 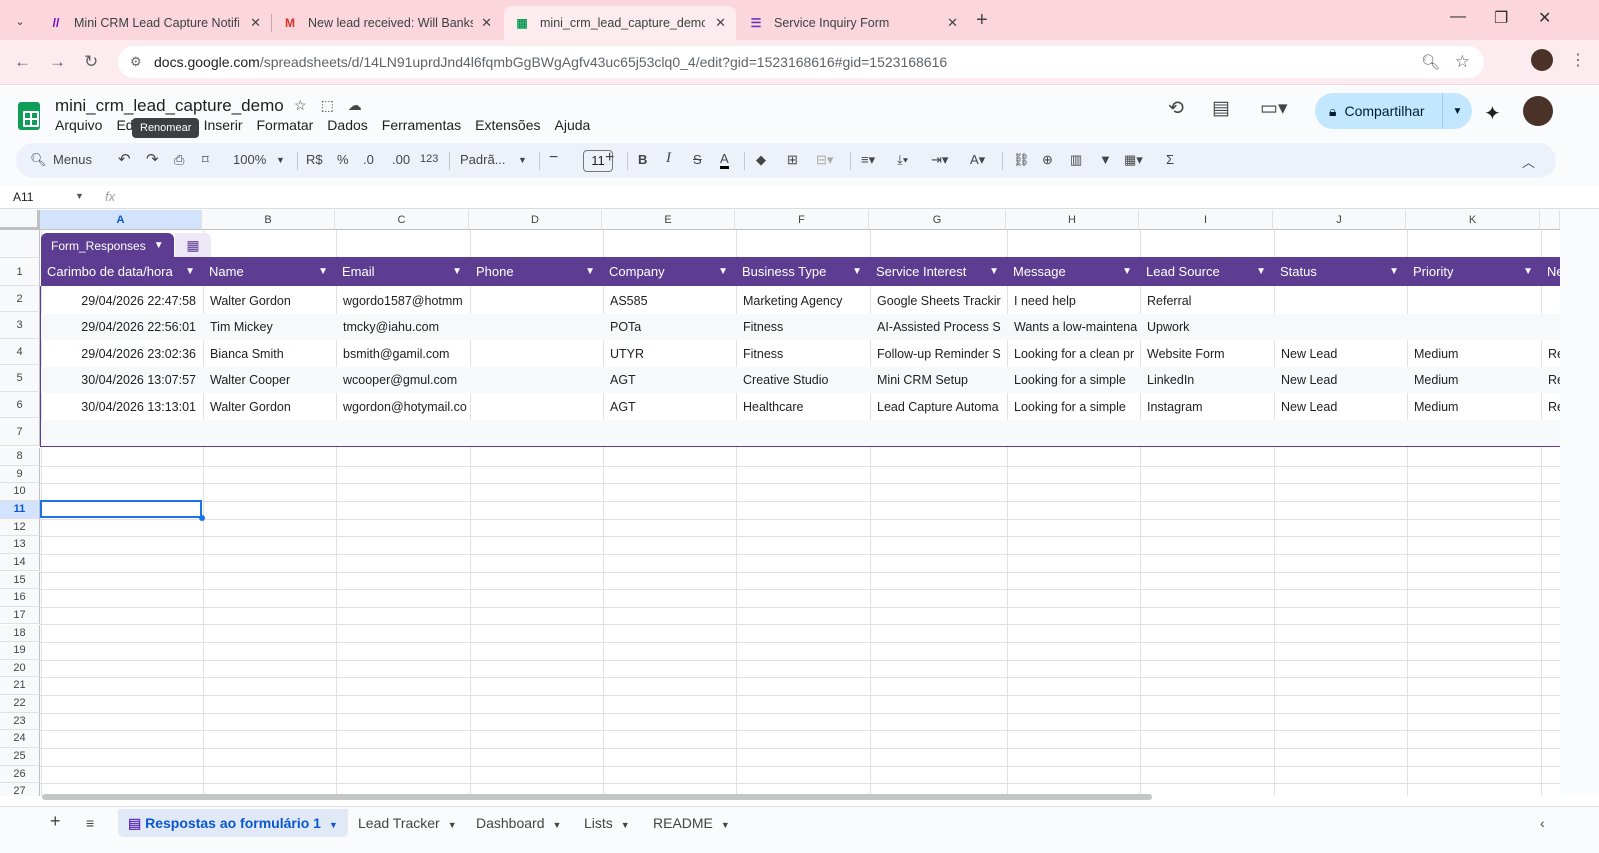 What do you see at coordinates (20, 686) in the screenshot?
I see `row-header-21: 21` at bounding box center [20, 686].